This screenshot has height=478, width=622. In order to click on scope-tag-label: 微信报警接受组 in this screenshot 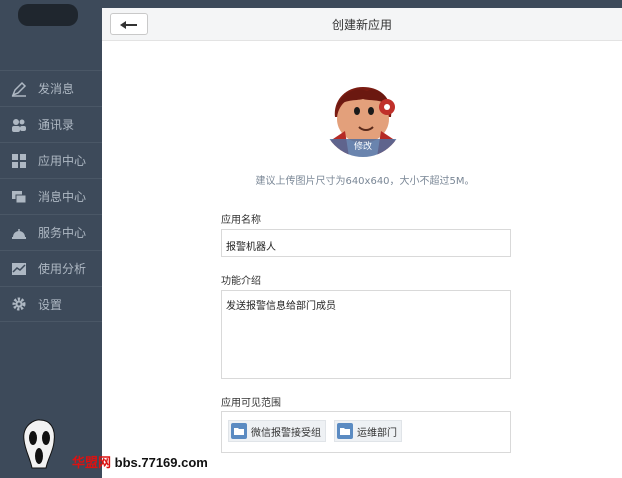, I will do `click(286, 433)`.